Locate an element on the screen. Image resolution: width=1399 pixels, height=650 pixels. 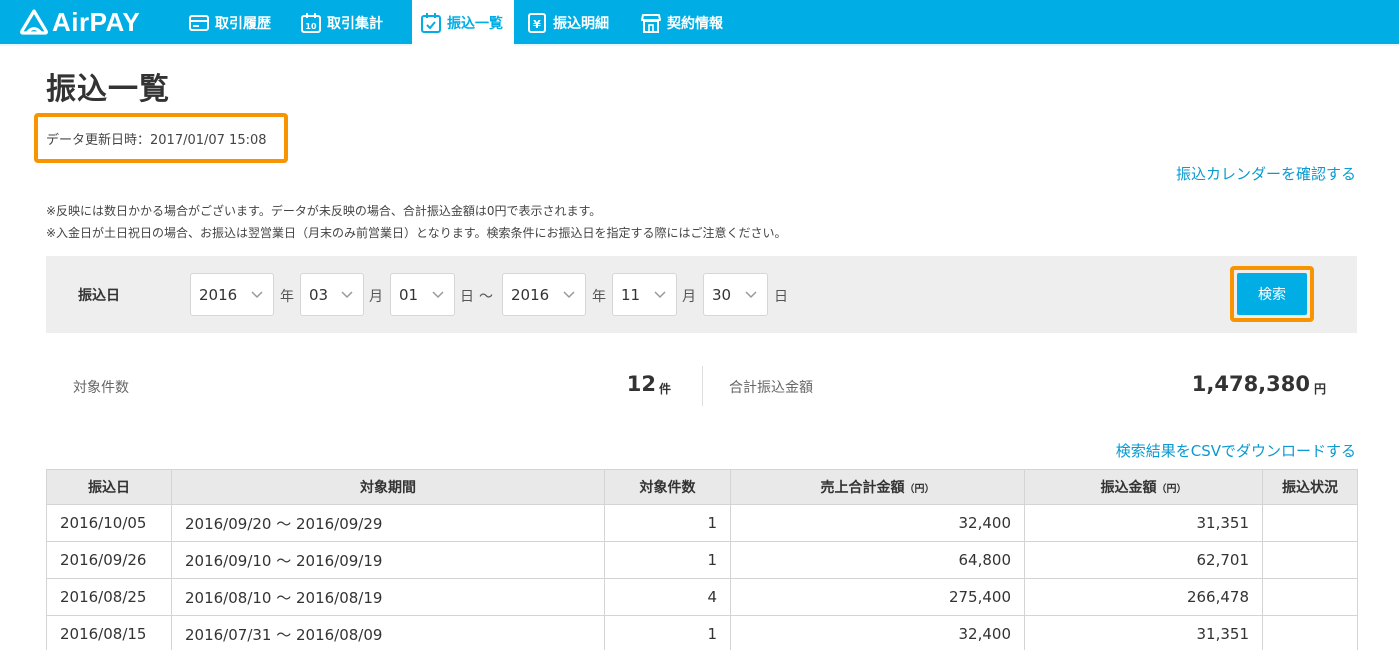
nav-item-transfer-details: ¥ 振込明細 is located at coordinates (575, 23).